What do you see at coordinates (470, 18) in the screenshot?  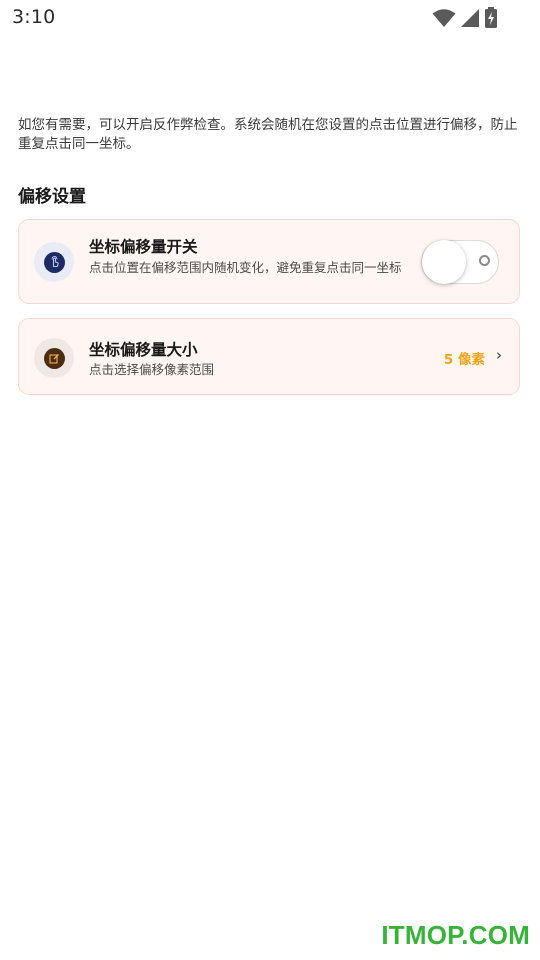 I see `cellular-signal-icon` at bounding box center [470, 18].